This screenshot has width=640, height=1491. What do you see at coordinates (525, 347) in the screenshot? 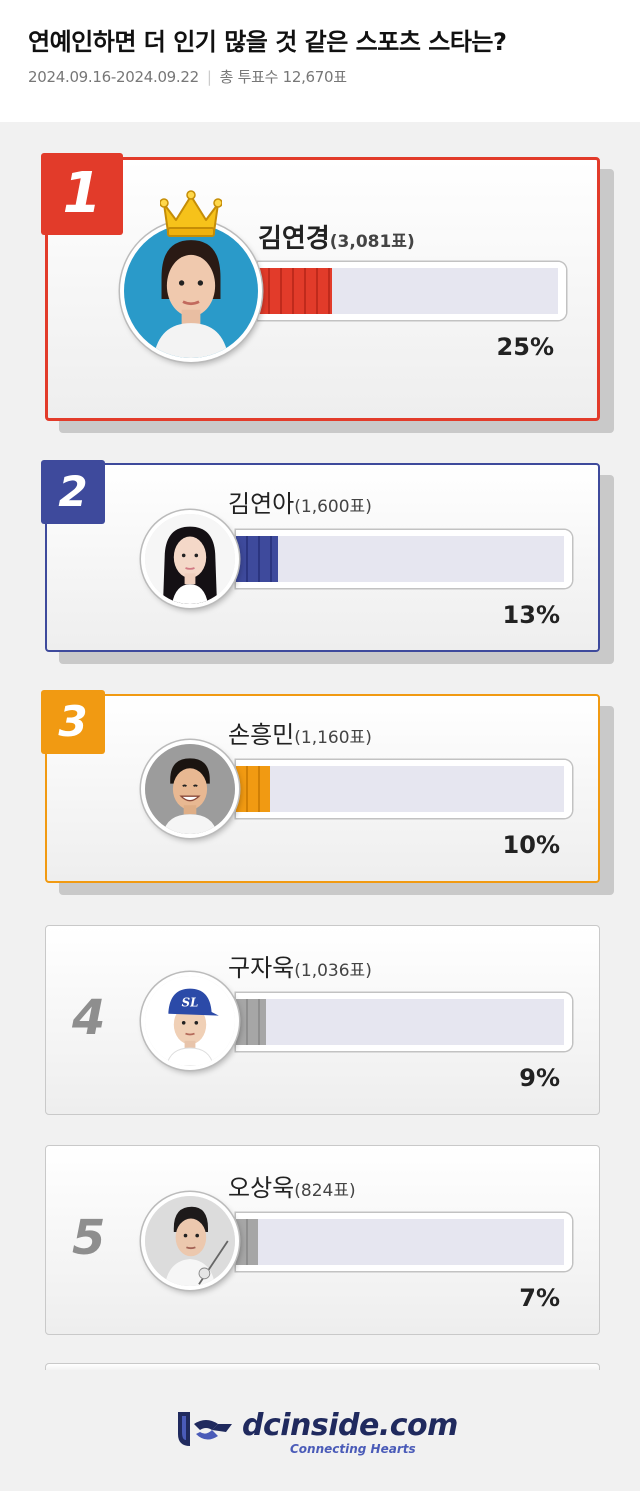
I see `vote-percent-1: 25%` at bounding box center [525, 347].